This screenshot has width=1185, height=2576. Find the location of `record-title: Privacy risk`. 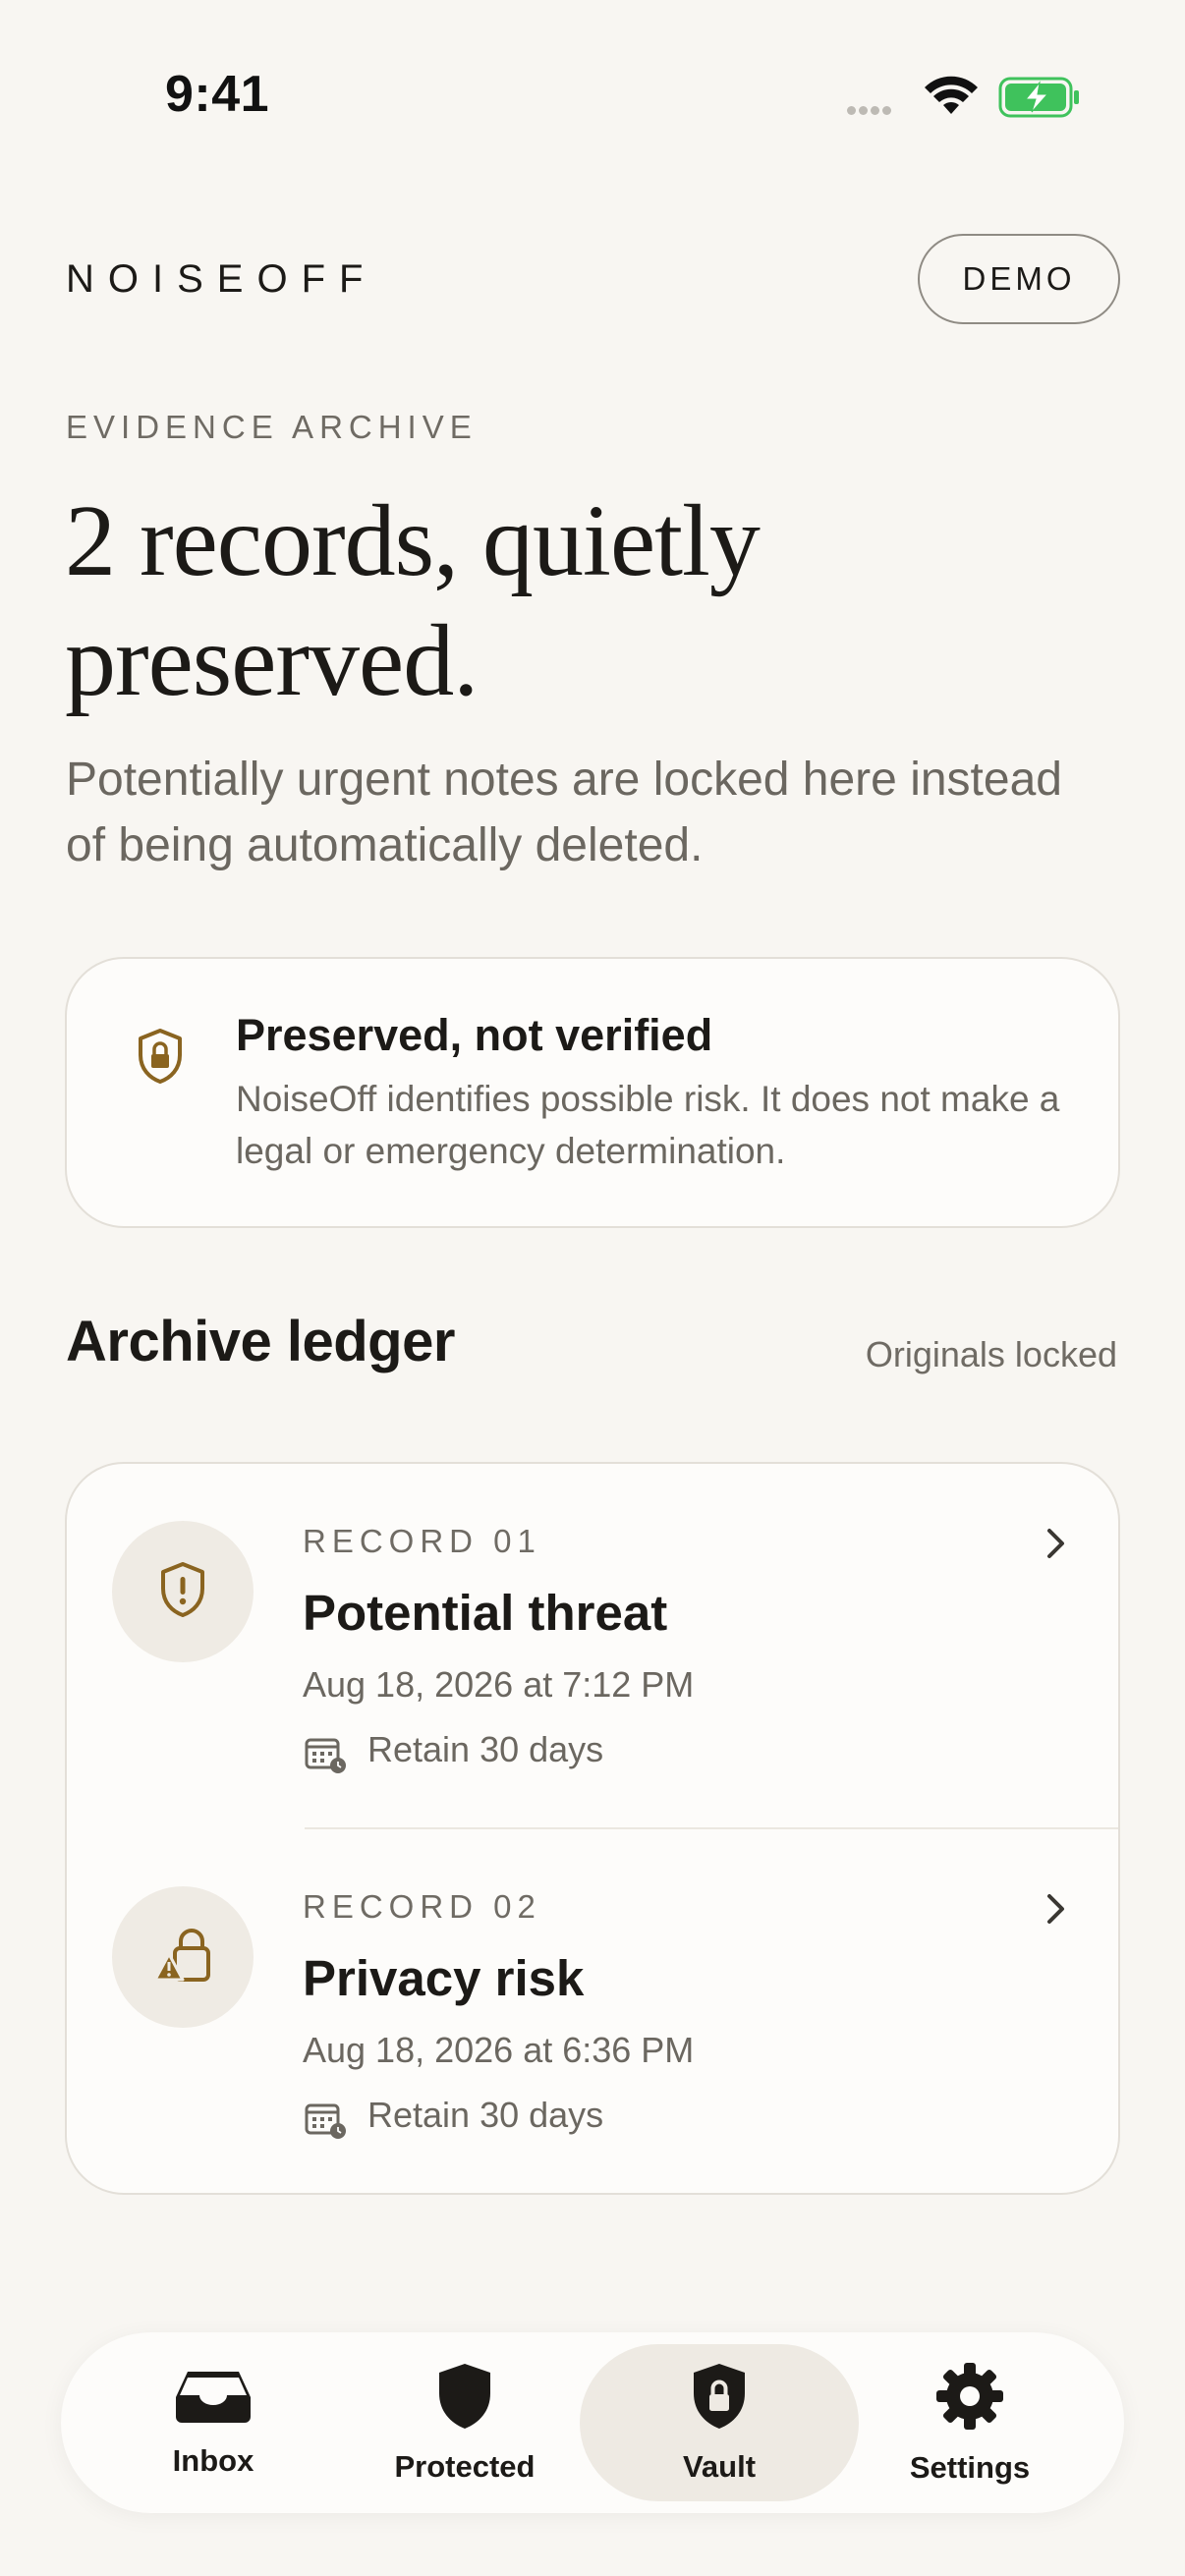

record-title: Privacy risk is located at coordinates (444, 1978).